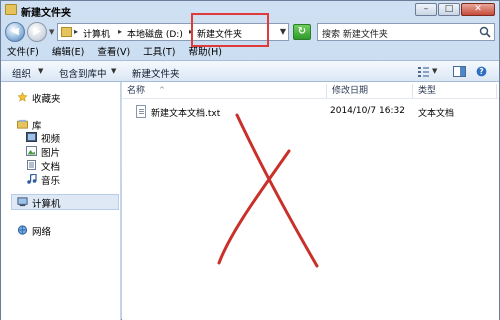 This screenshot has height=320, width=500. What do you see at coordinates (370, 91) in the screenshot?
I see `column-header-date: 修改日期` at bounding box center [370, 91].